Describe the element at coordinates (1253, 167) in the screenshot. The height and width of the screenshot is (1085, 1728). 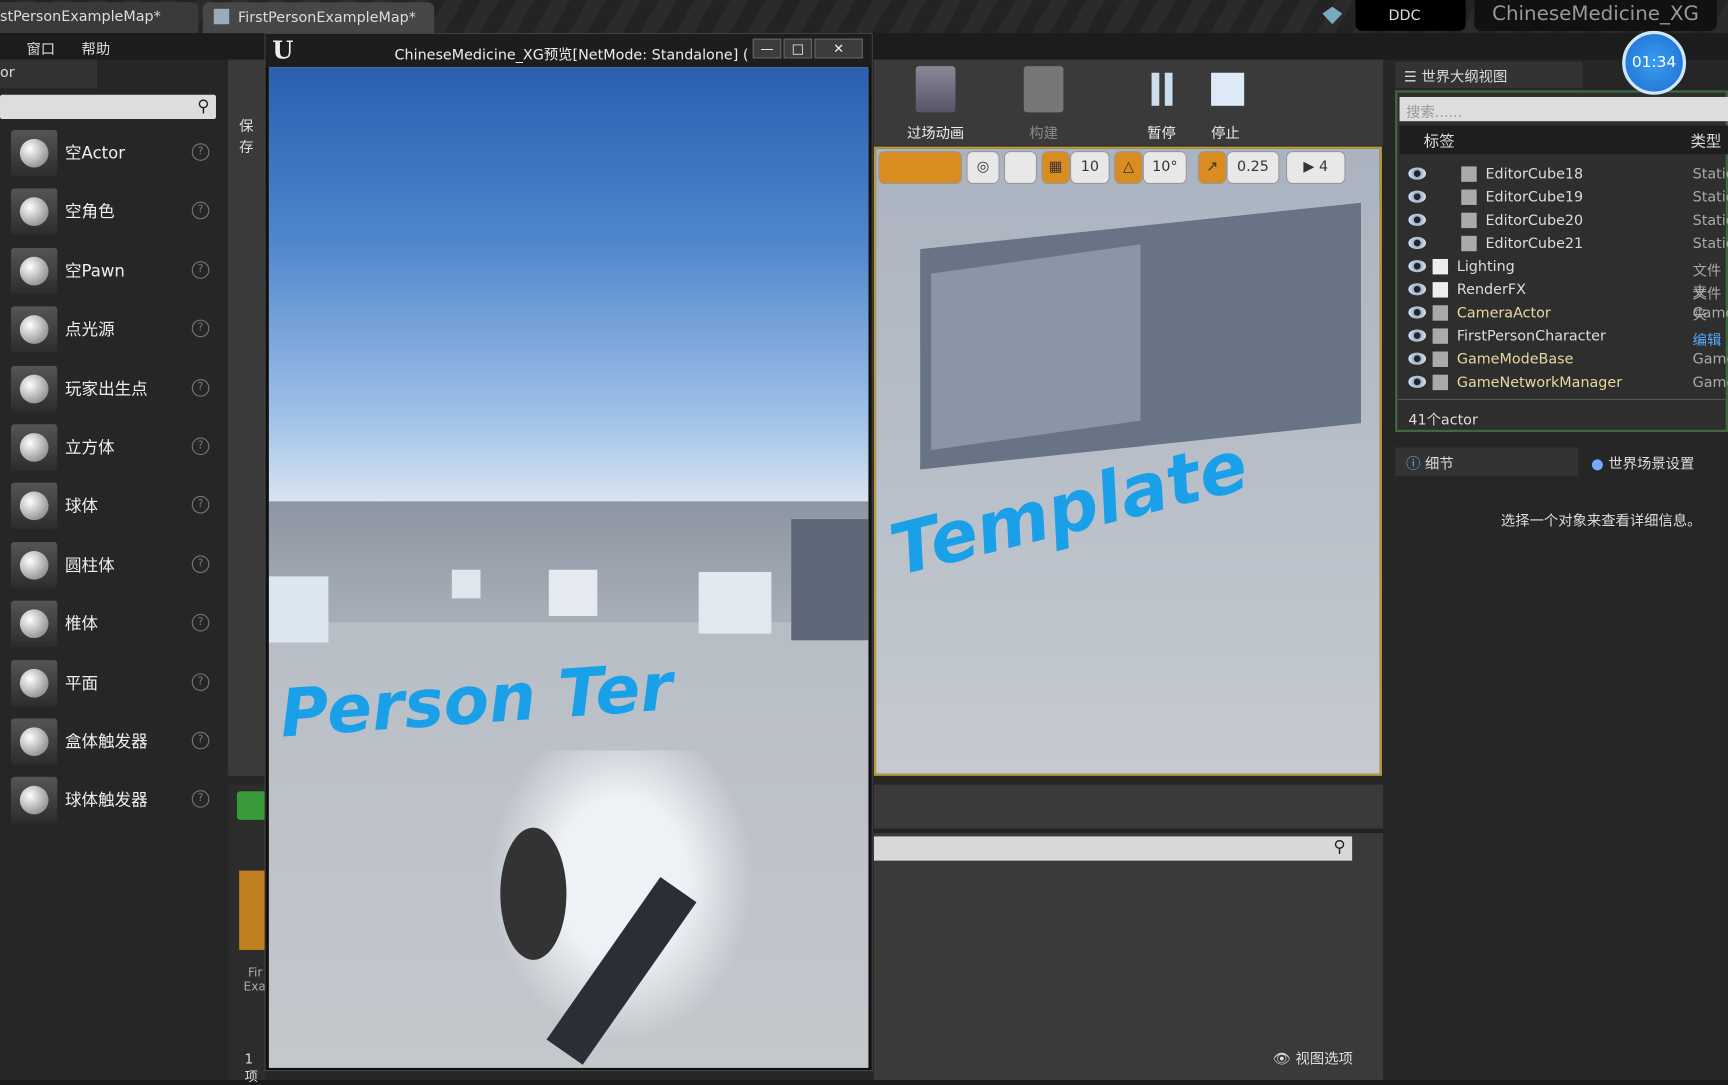
I see `scale-size: 0.25` at that location.